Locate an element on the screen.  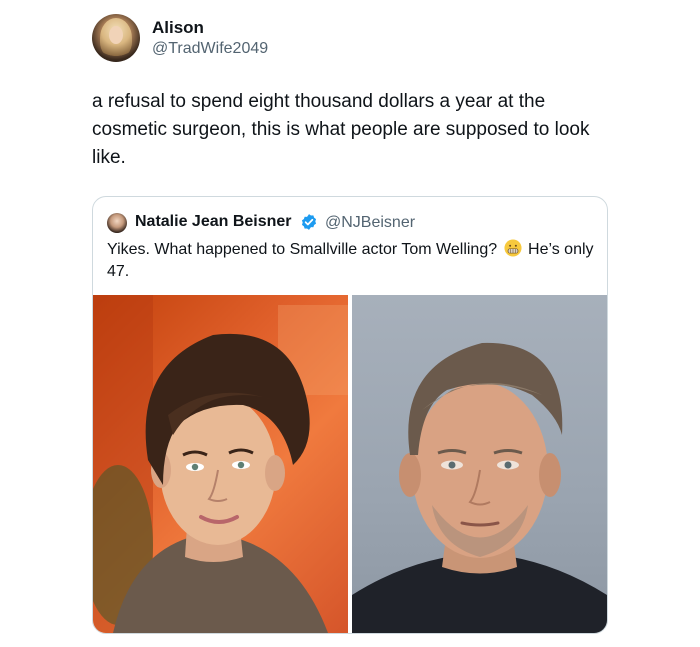
quoted-author-avatar is located at coordinates (117, 223).